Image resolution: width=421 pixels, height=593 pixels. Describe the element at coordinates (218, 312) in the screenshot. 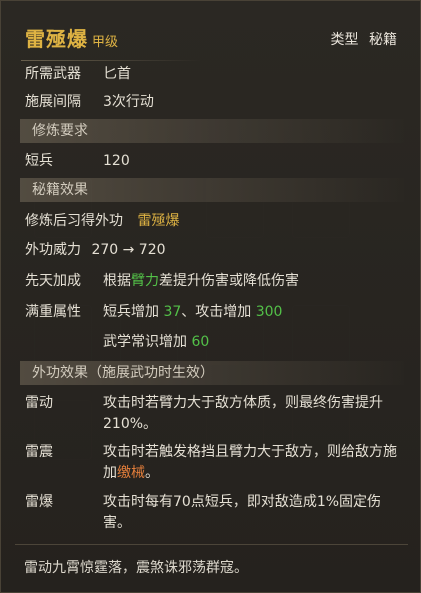

I see `full-attr-text: 、攻击增加` at that location.